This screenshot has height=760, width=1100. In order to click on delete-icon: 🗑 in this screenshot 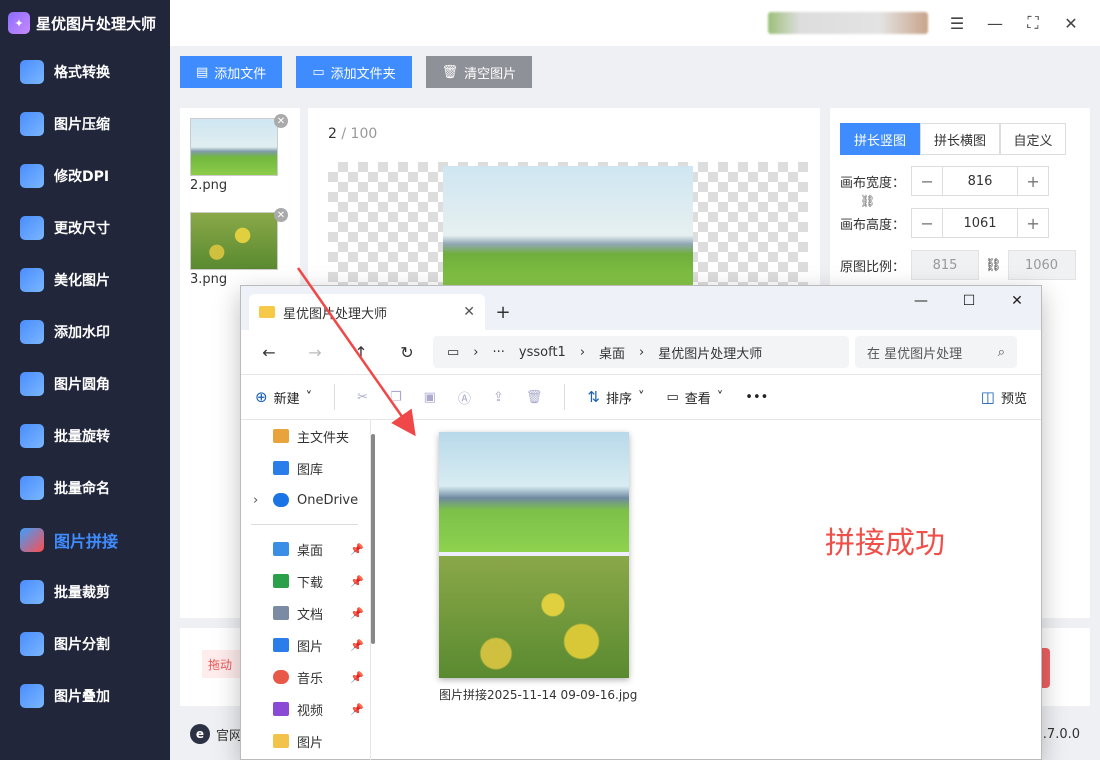, I will do `click(534, 397)`.